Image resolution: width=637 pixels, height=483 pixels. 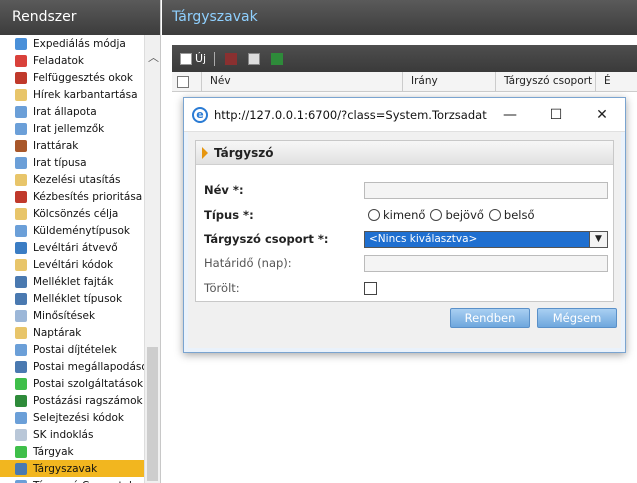 What do you see at coordinates (79, 43) in the screenshot?
I see `sidebar-item-label: Expediálás módja` at bounding box center [79, 43].